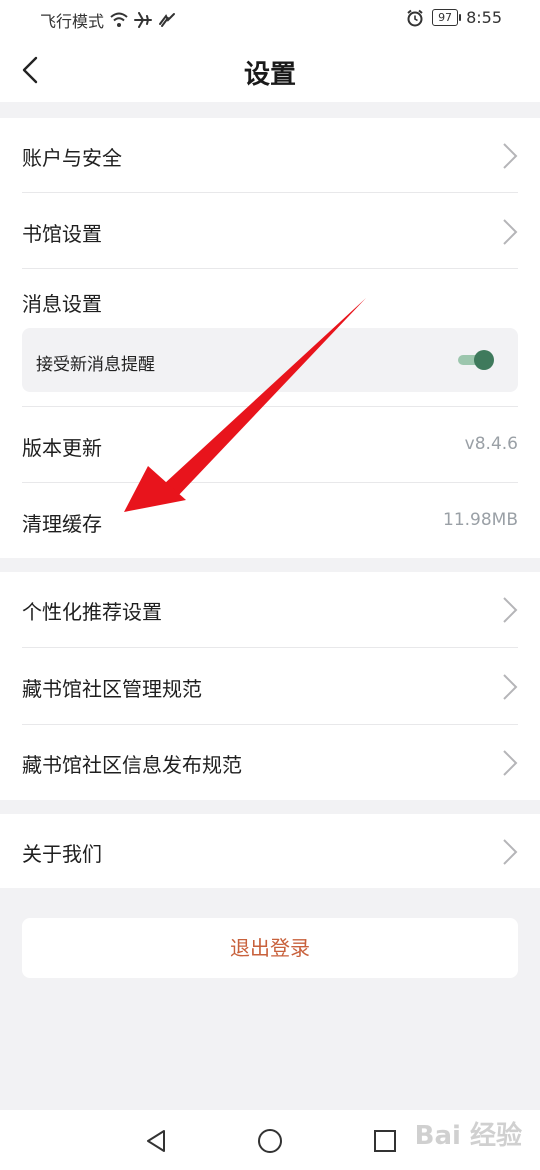 This screenshot has width=540, height=1170. What do you see at coordinates (62, 304) in the screenshot?
I see `row-label: 消息设置` at bounding box center [62, 304].